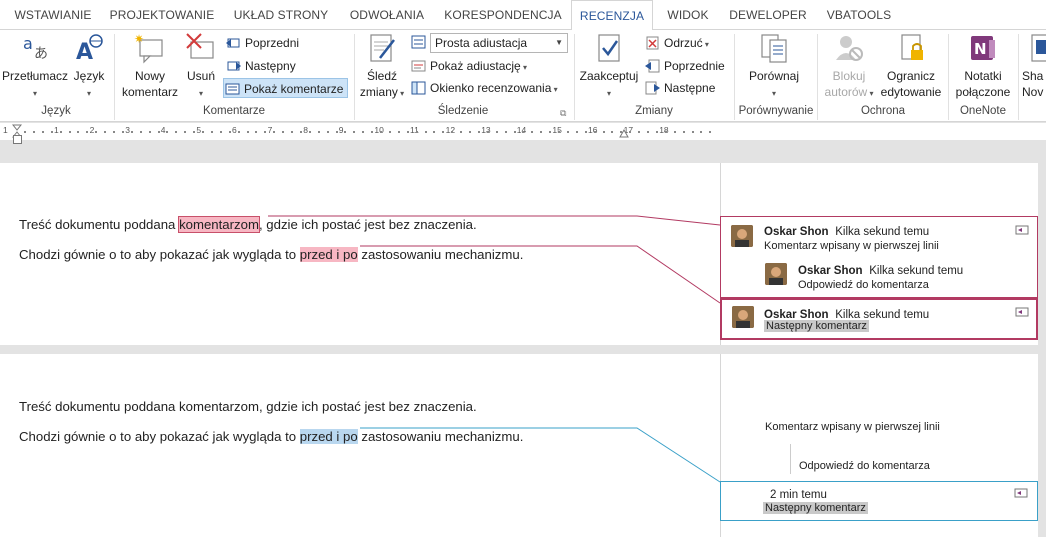 The image size is (1046, 537). I want to click on track-changes-icon, so click(382, 48).